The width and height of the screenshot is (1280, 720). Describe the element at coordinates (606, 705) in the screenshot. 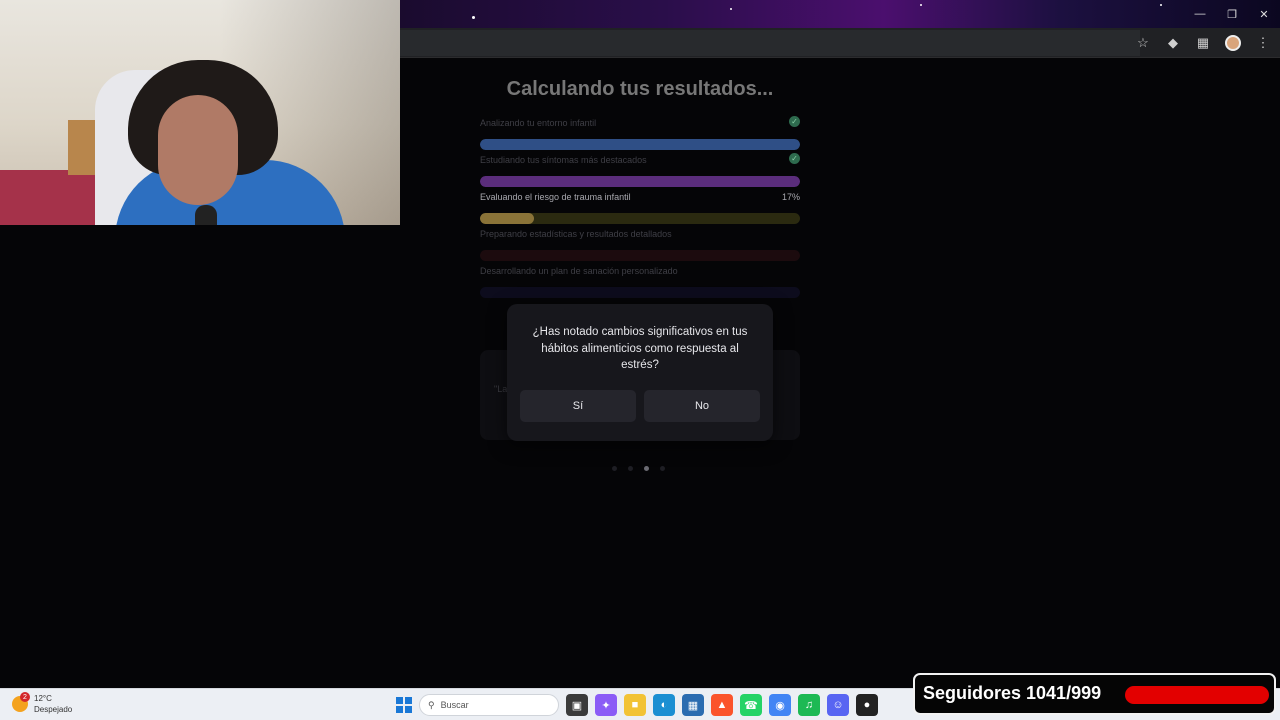

I see `copilot-icon: ✦` at that location.